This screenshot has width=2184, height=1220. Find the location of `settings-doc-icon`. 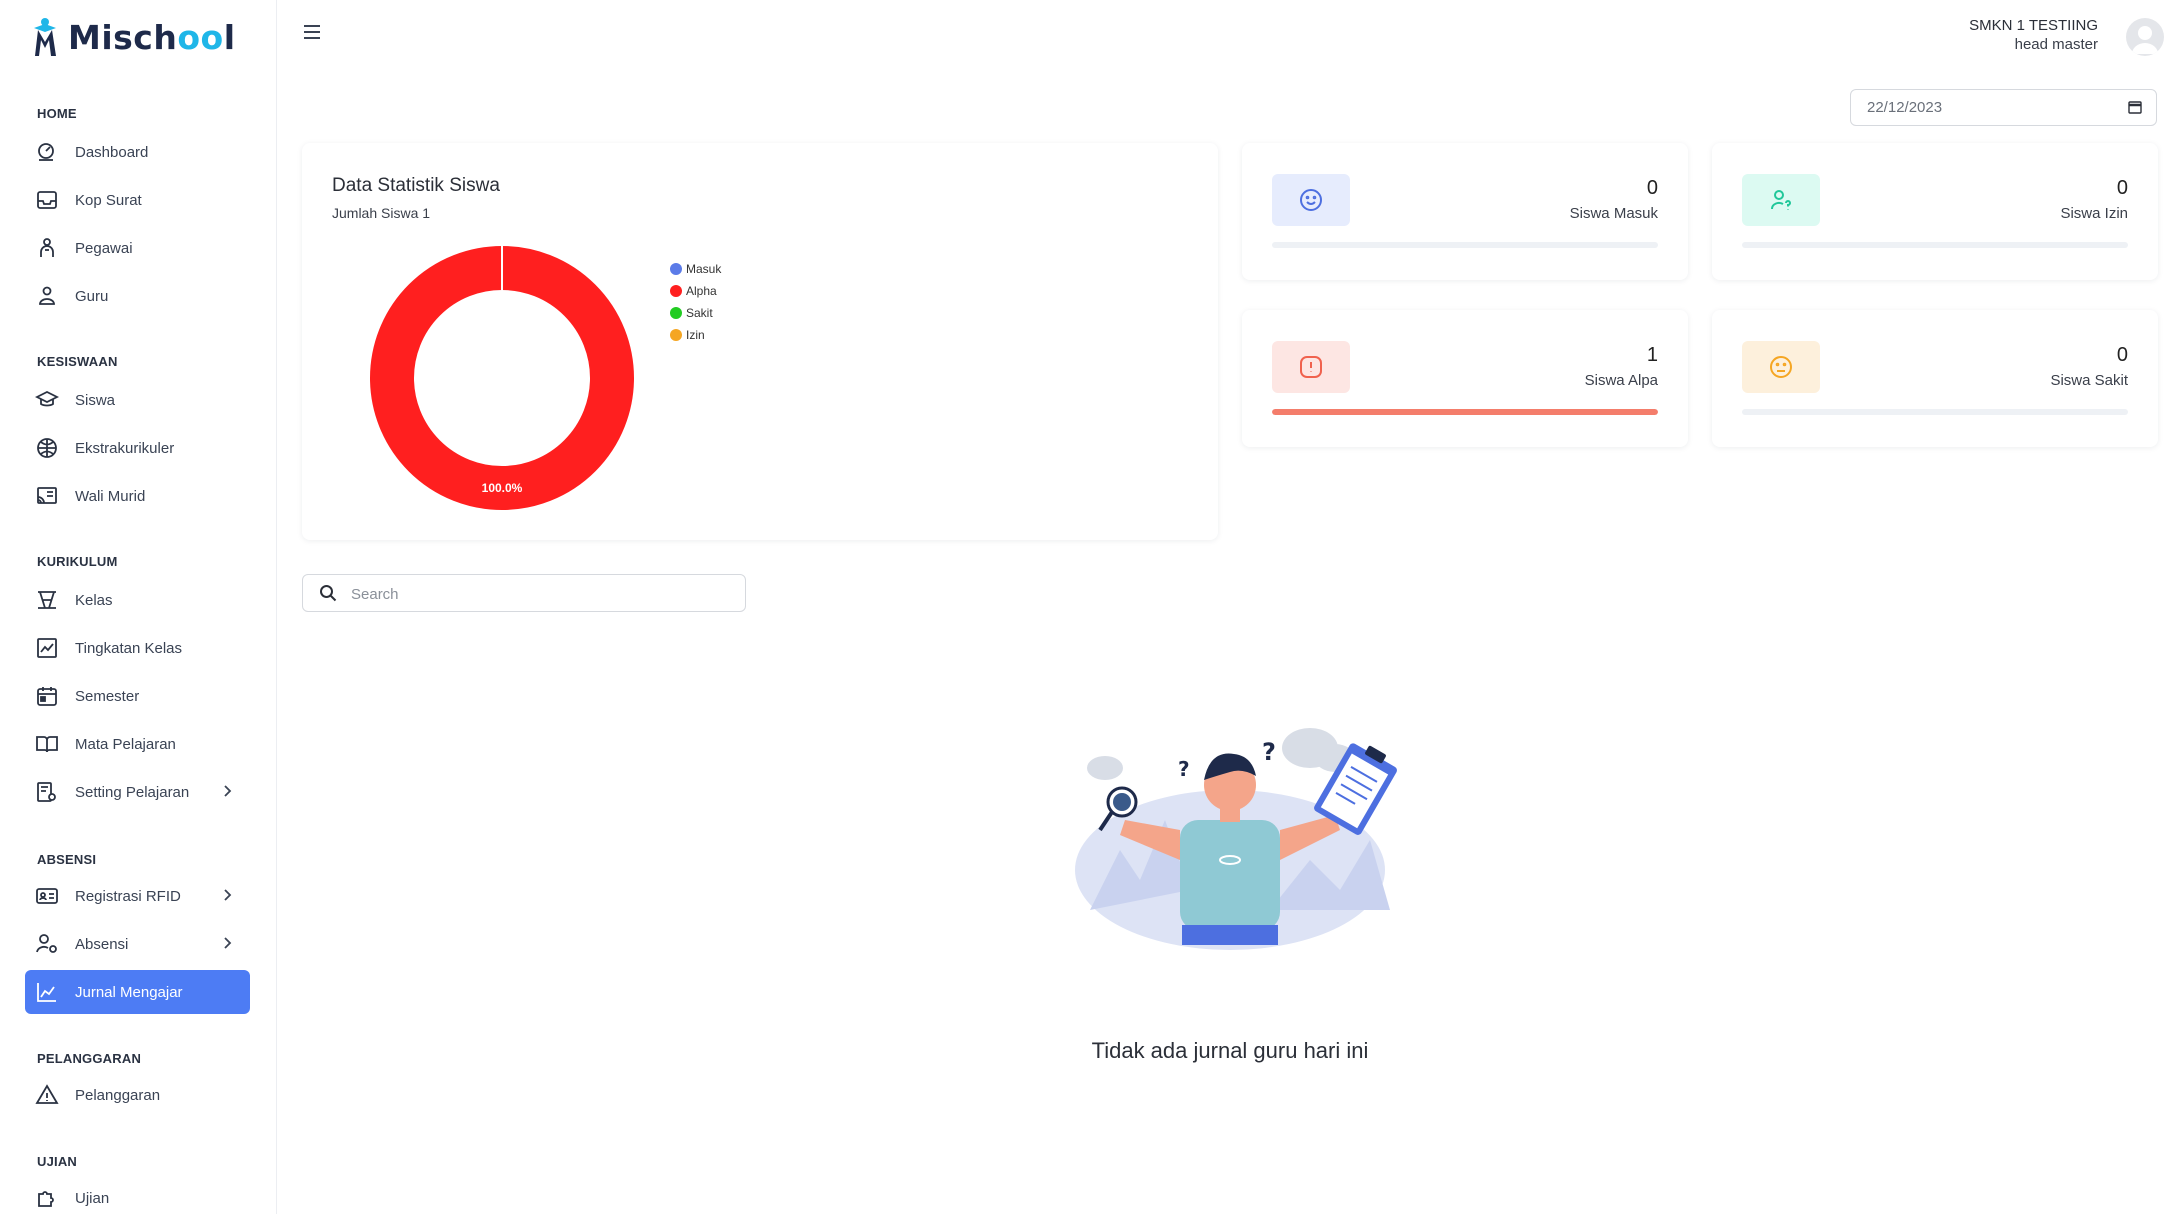

settings-doc-icon is located at coordinates (47, 792).